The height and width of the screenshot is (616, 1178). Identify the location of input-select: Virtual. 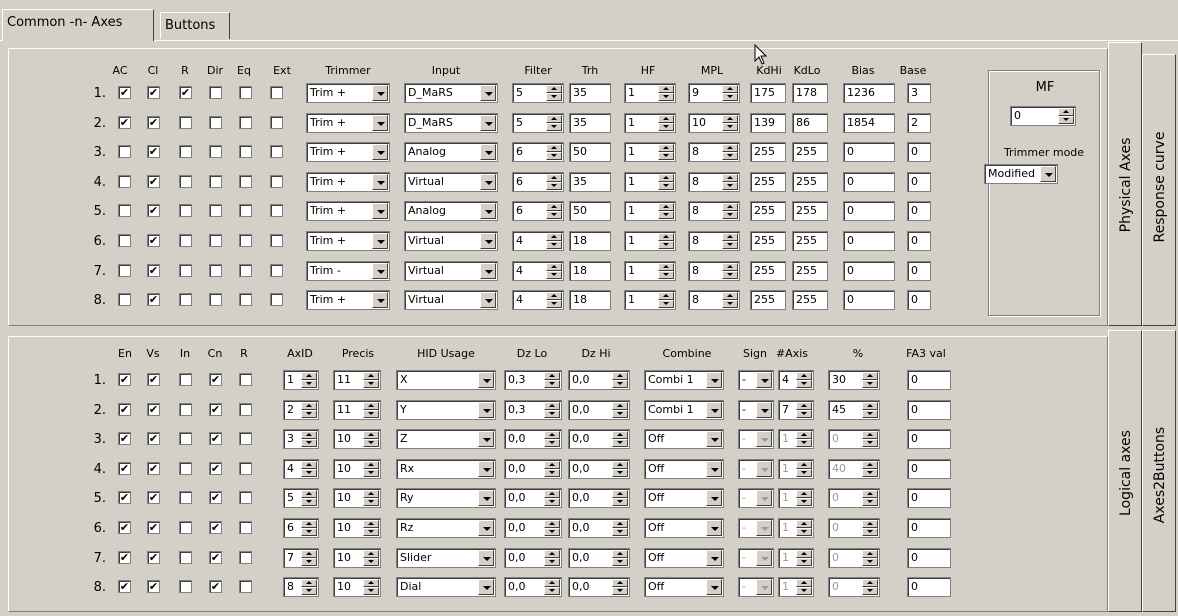
(451, 181).